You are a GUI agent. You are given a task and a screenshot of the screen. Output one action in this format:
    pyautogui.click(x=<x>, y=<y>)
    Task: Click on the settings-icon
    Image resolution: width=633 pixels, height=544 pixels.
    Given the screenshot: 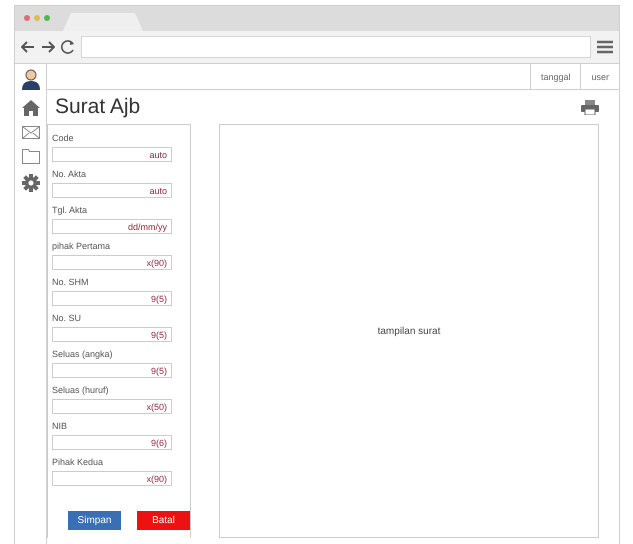 What is the action you would take?
    pyautogui.click(x=31, y=183)
    